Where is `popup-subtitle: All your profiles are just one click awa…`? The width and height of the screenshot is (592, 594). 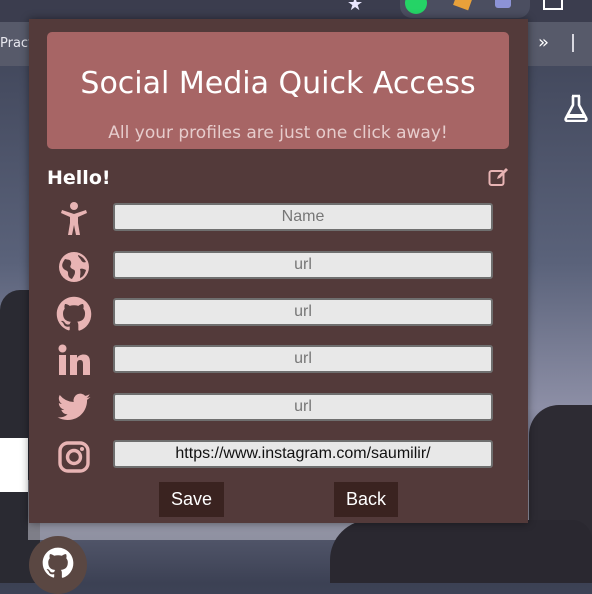
popup-subtitle: All your profiles are just one click awa… is located at coordinates (278, 133).